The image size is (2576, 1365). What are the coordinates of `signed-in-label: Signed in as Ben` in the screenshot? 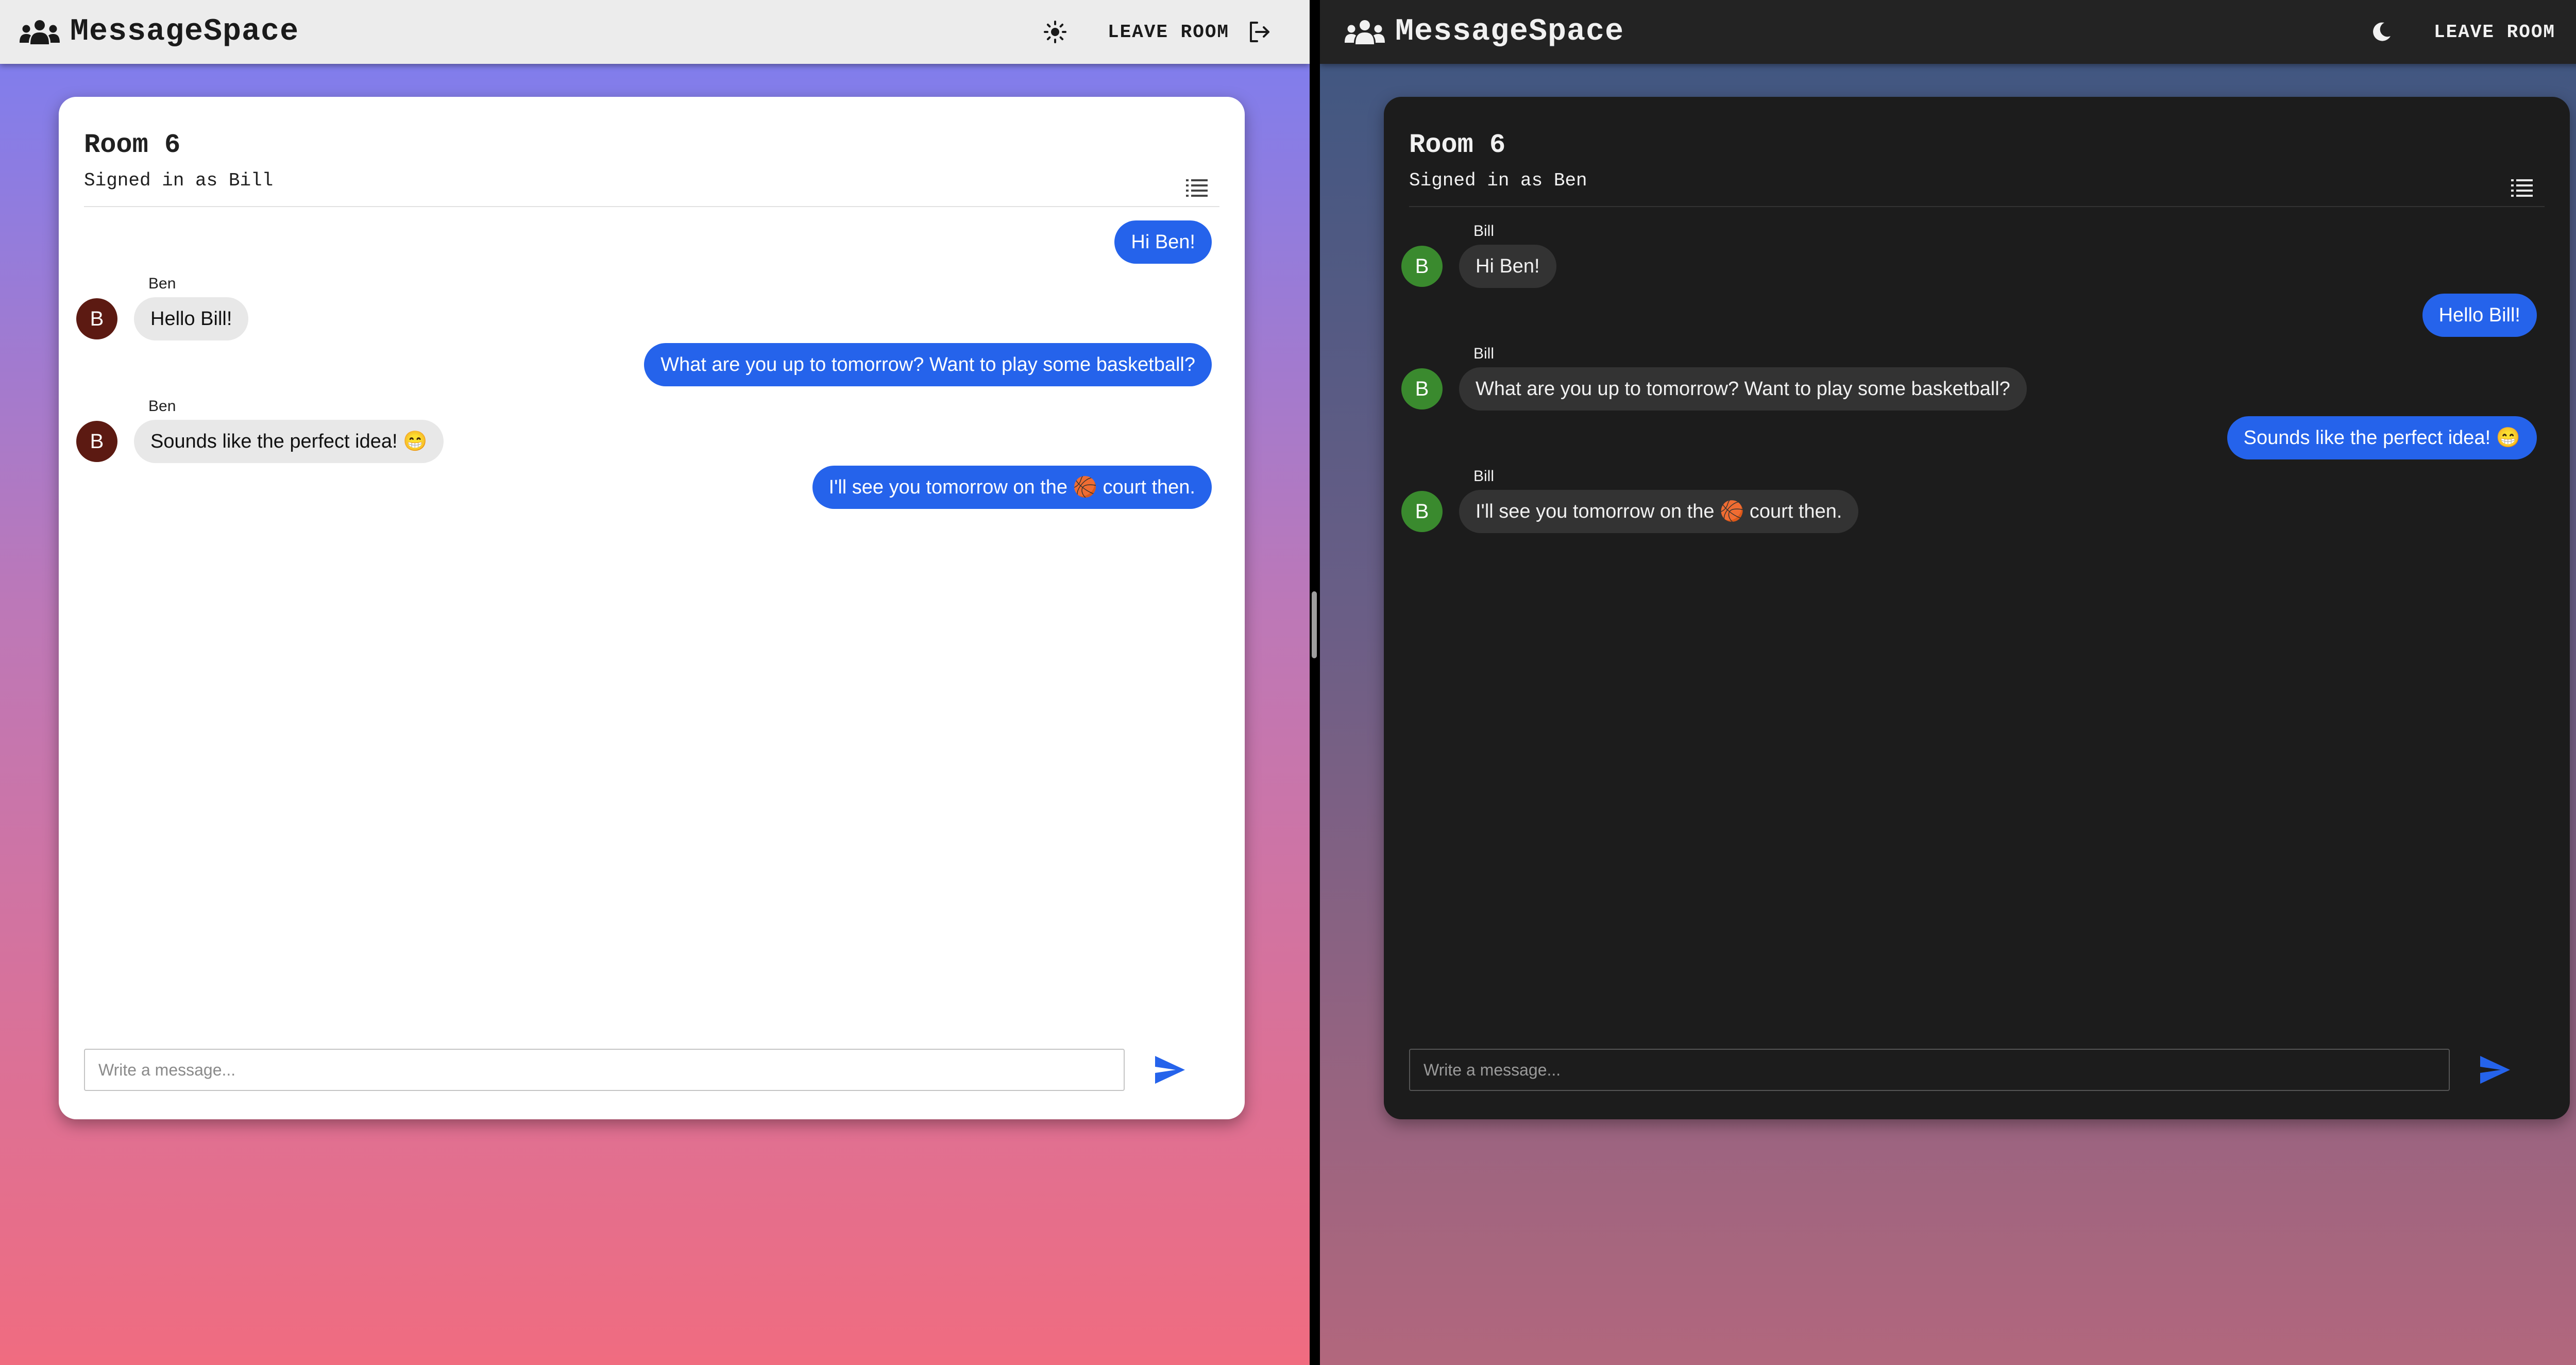 It's located at (1498, 180).